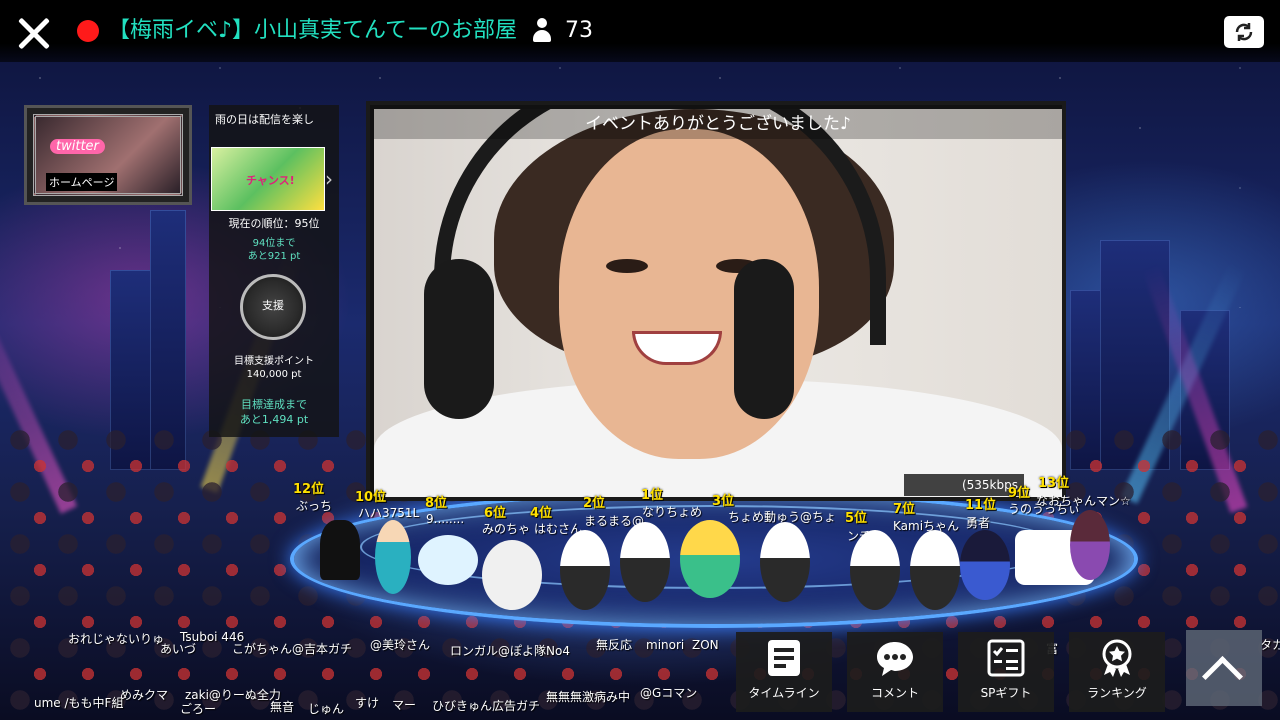  Describe the element at coordinates (1270, 645) in the screenshot. I see `viewer-name: タカ` at that location.